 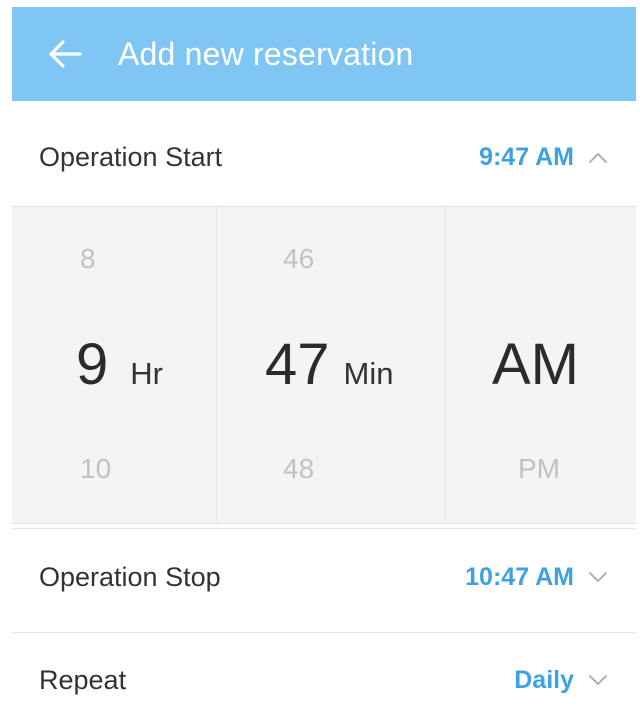 What do you see at coordinates (519, 576) in the screenshot?
I see `operation-stop-value: 10:47 AM` at bounding box center [519, 576].